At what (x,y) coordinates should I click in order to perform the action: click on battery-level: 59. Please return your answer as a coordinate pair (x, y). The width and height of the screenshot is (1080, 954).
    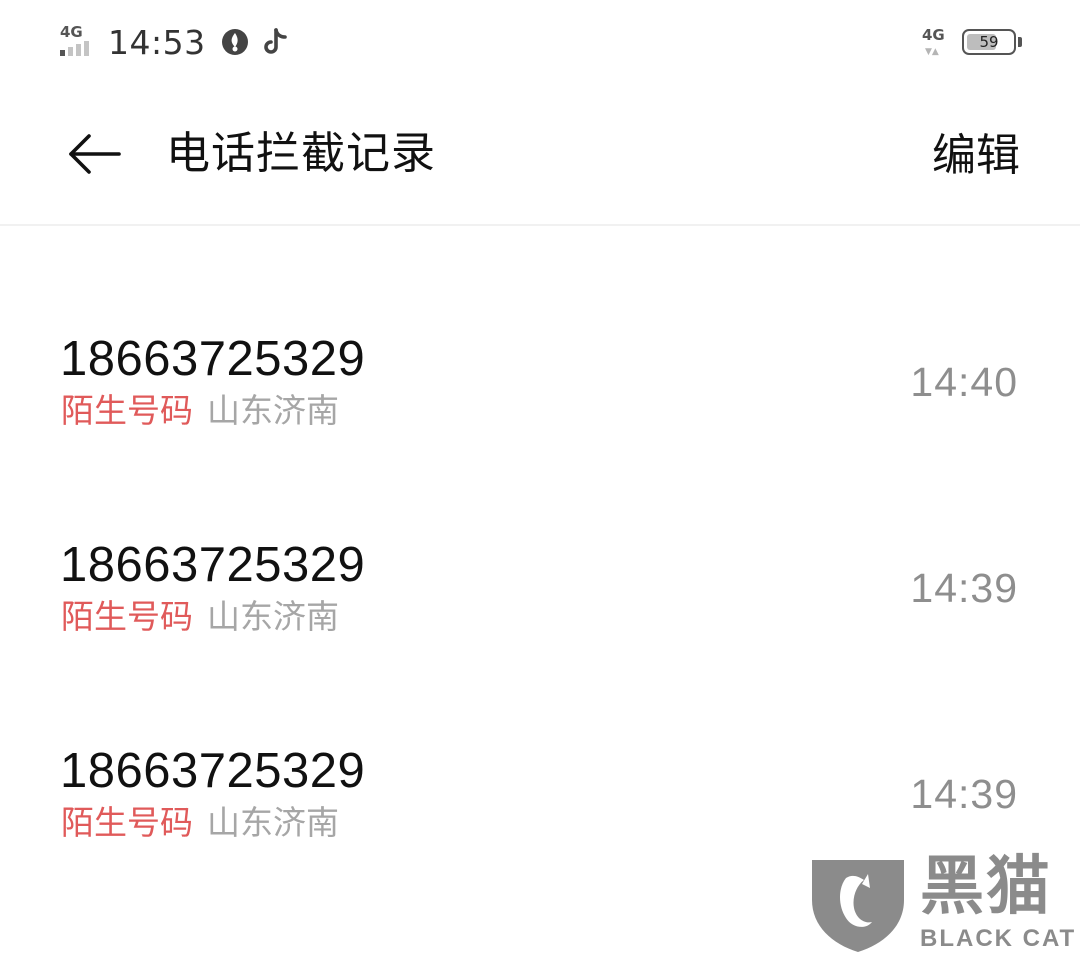
    Looking at the image, I should click on (989, 42).